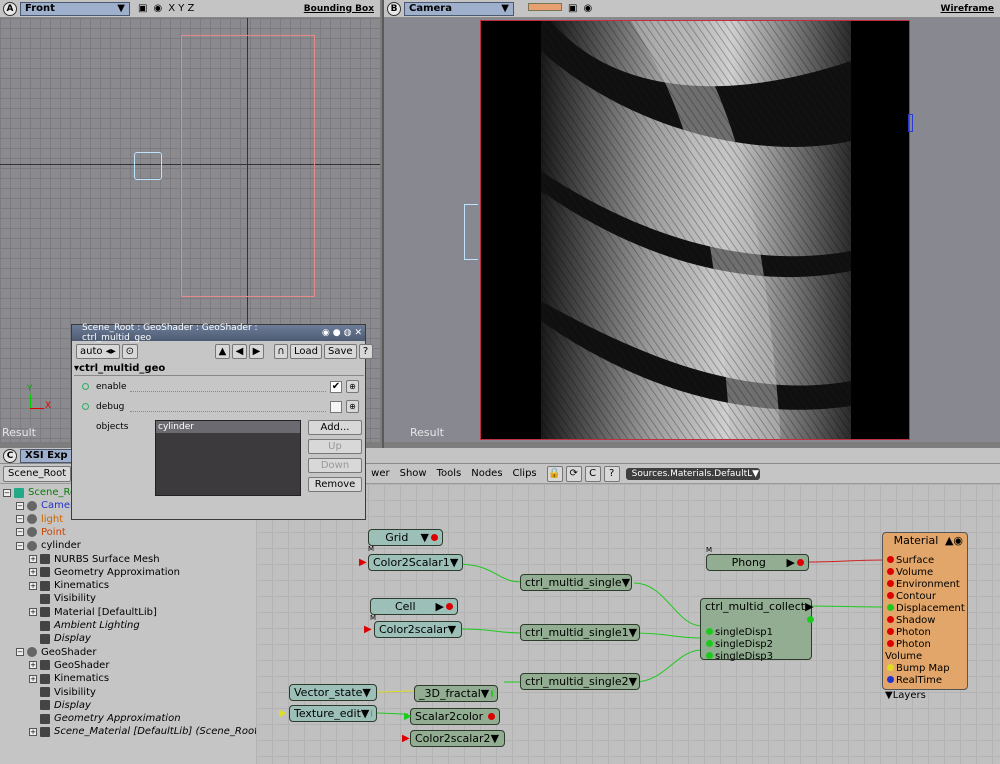 The height and width of the screenshot is (764, 1000). Describe the element at coordinates (926, 633) in the screenshot. I see `material-port-row: Photon` at that location.